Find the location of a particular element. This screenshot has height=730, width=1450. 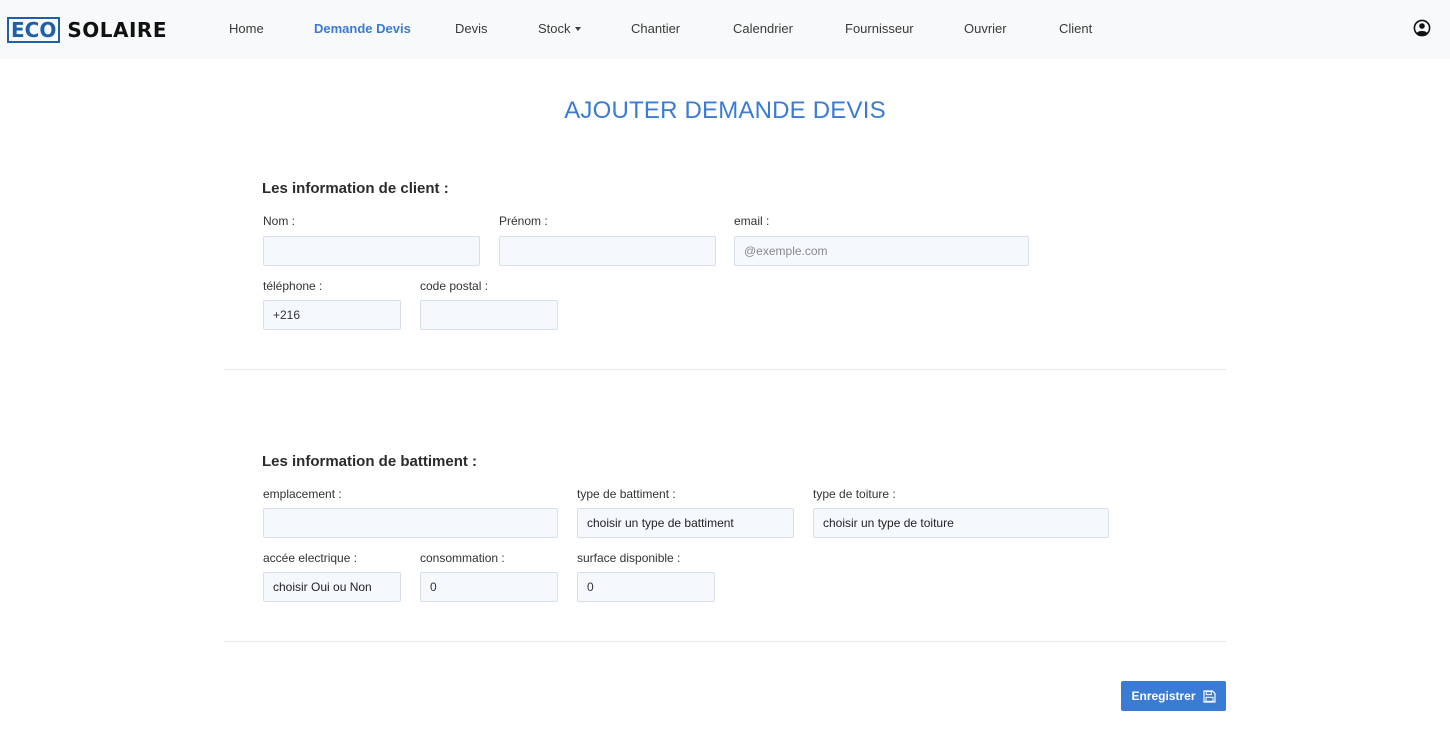

telephone-label: téléphone : is located at coordinates (293, 286).